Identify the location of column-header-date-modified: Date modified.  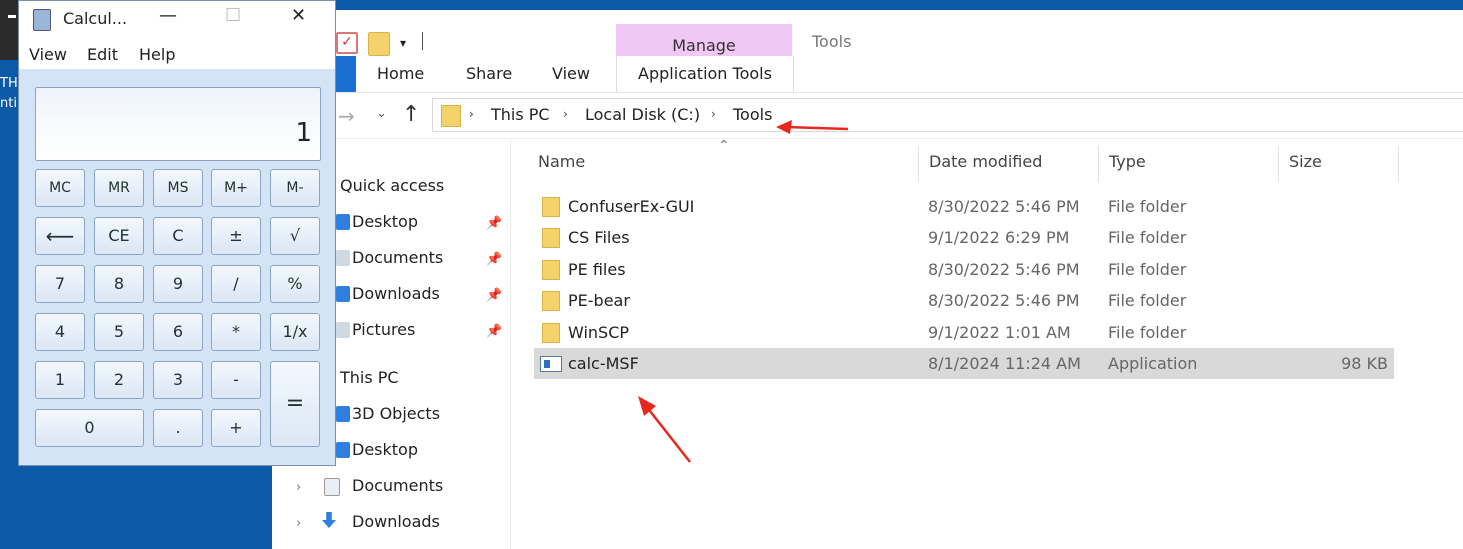
(985, 161).